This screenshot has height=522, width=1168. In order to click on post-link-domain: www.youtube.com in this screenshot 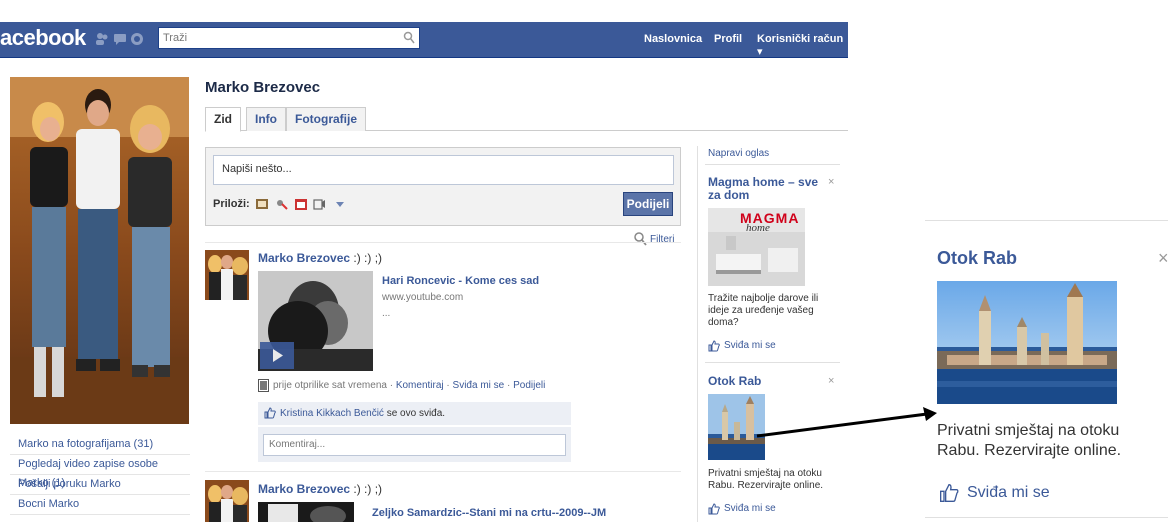, I will do `click(423, 297)`.